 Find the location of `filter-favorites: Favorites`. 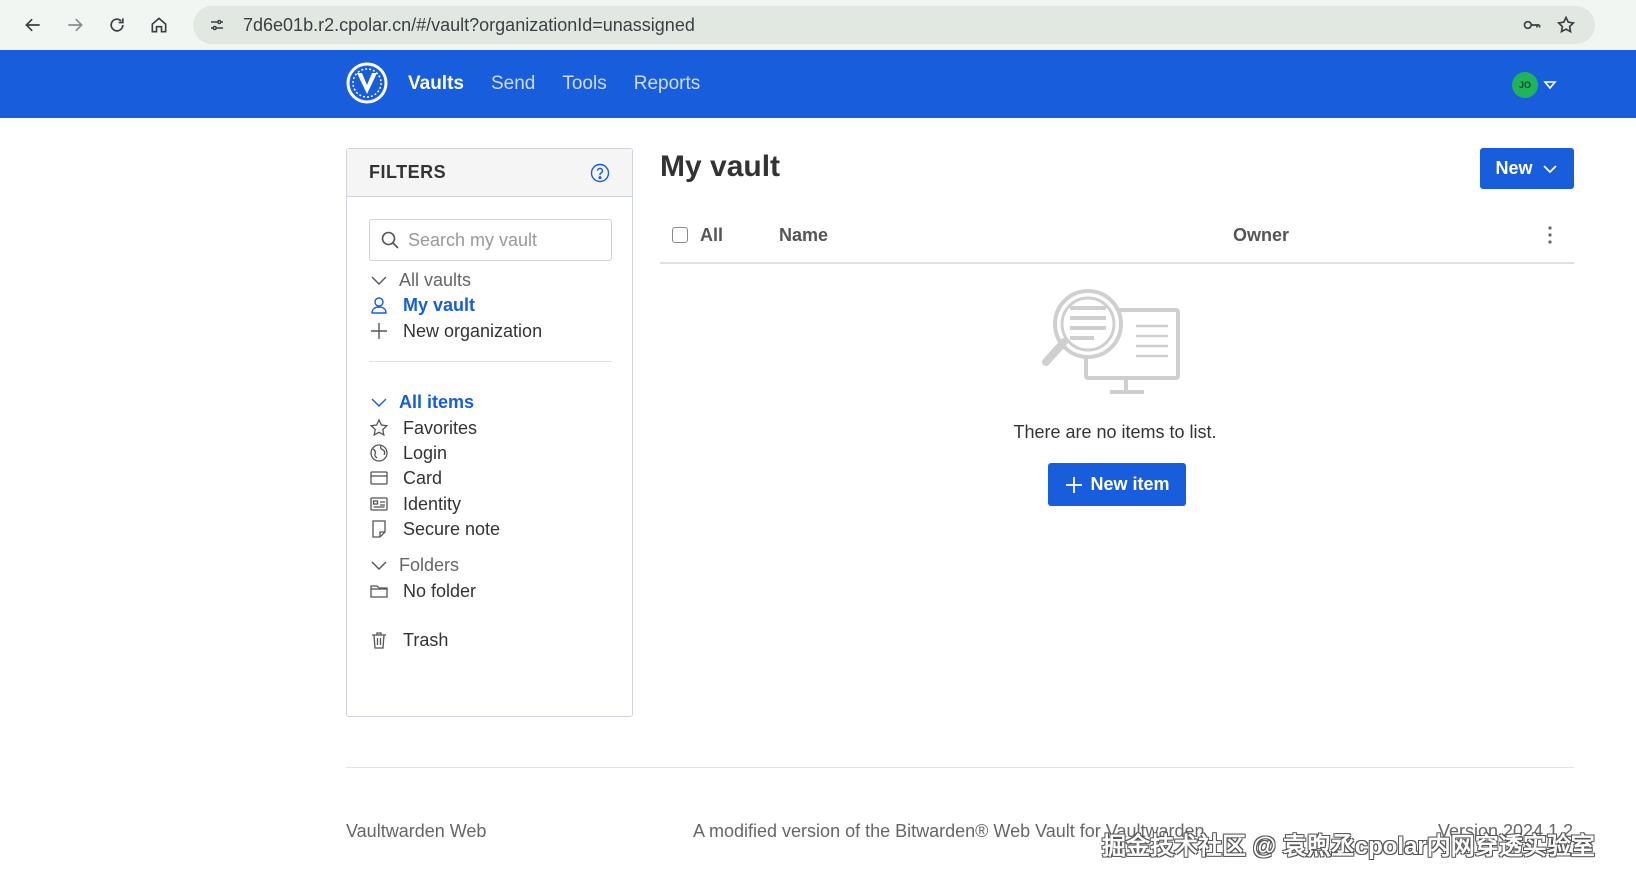

filter-favorites: Favorites is located at coordinates (423, 428).